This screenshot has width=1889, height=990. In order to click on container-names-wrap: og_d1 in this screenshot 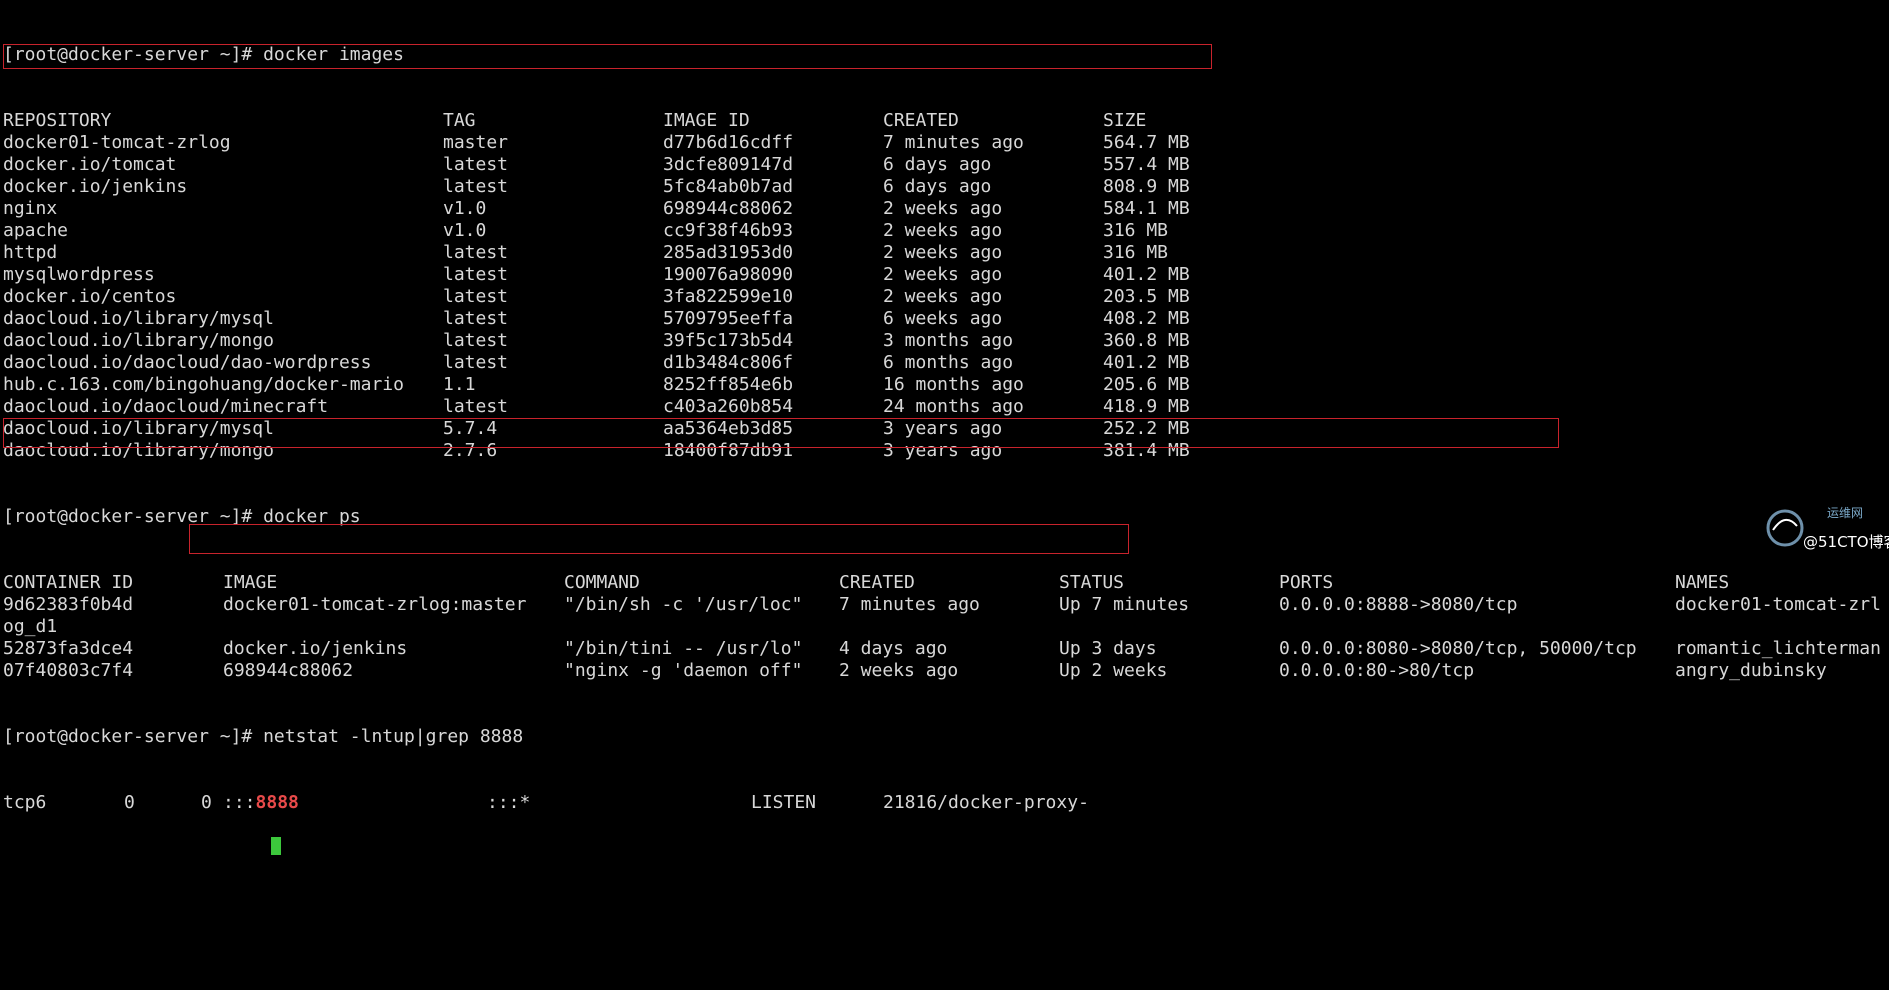, I will do `click(30, 626)`.